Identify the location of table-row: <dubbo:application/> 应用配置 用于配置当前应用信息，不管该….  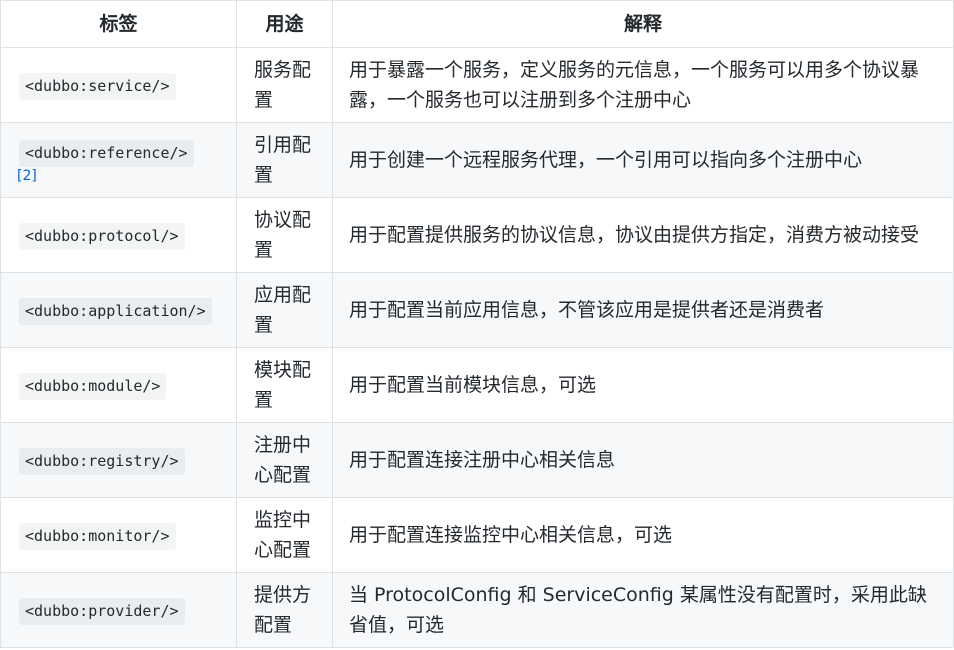
(477, 310).